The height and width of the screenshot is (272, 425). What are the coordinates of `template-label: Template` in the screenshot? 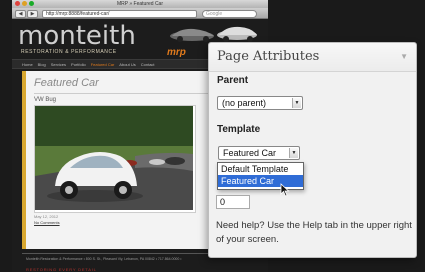 It's located at (239, 129).